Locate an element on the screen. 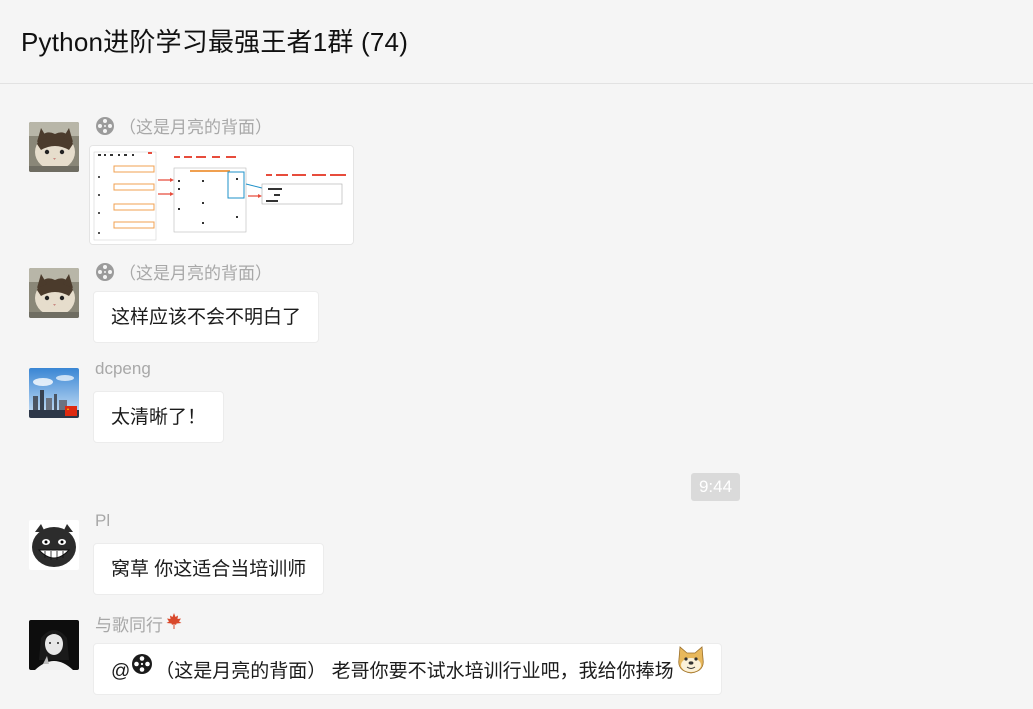 This screenshot has width=1033, height=709. time-divider: 9:44 is located at coordinates (715, 487).